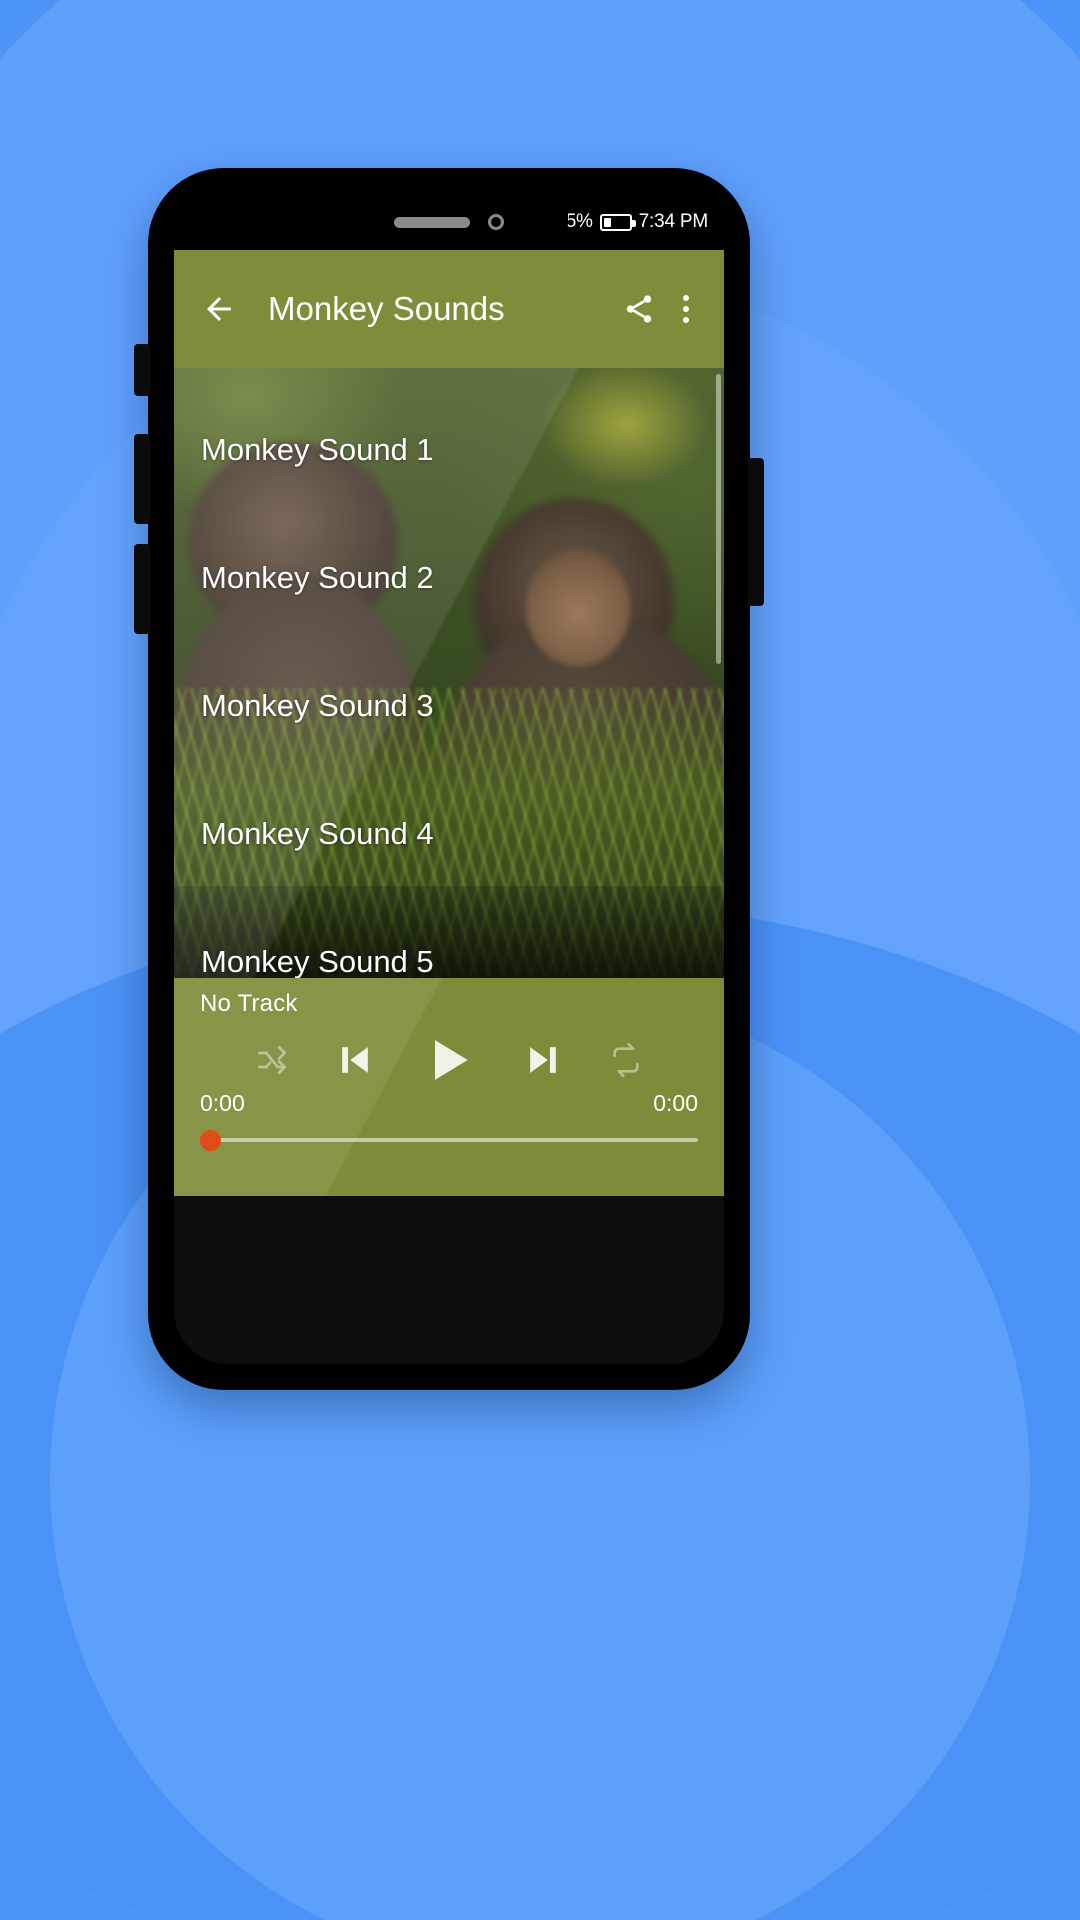  Describe the element at coordinates (142, 589) in the screenshot. I see `phone-volume-down-button` at that location.